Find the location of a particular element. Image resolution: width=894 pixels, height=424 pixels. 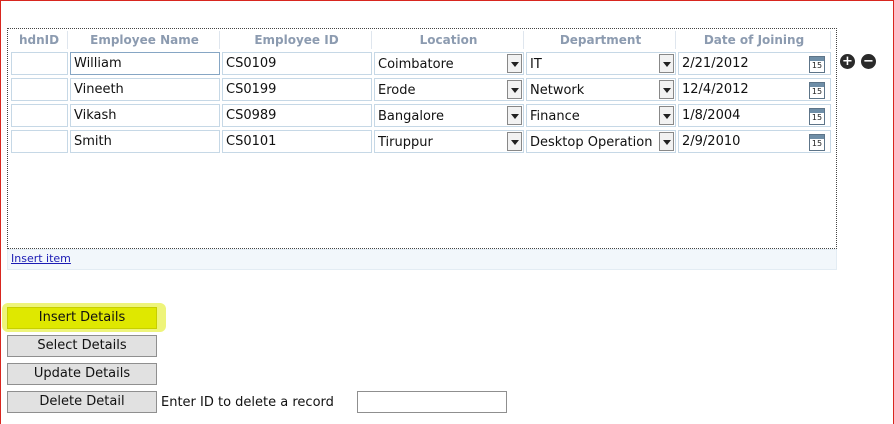

department-select: Network is located at coordinates (601, 89).